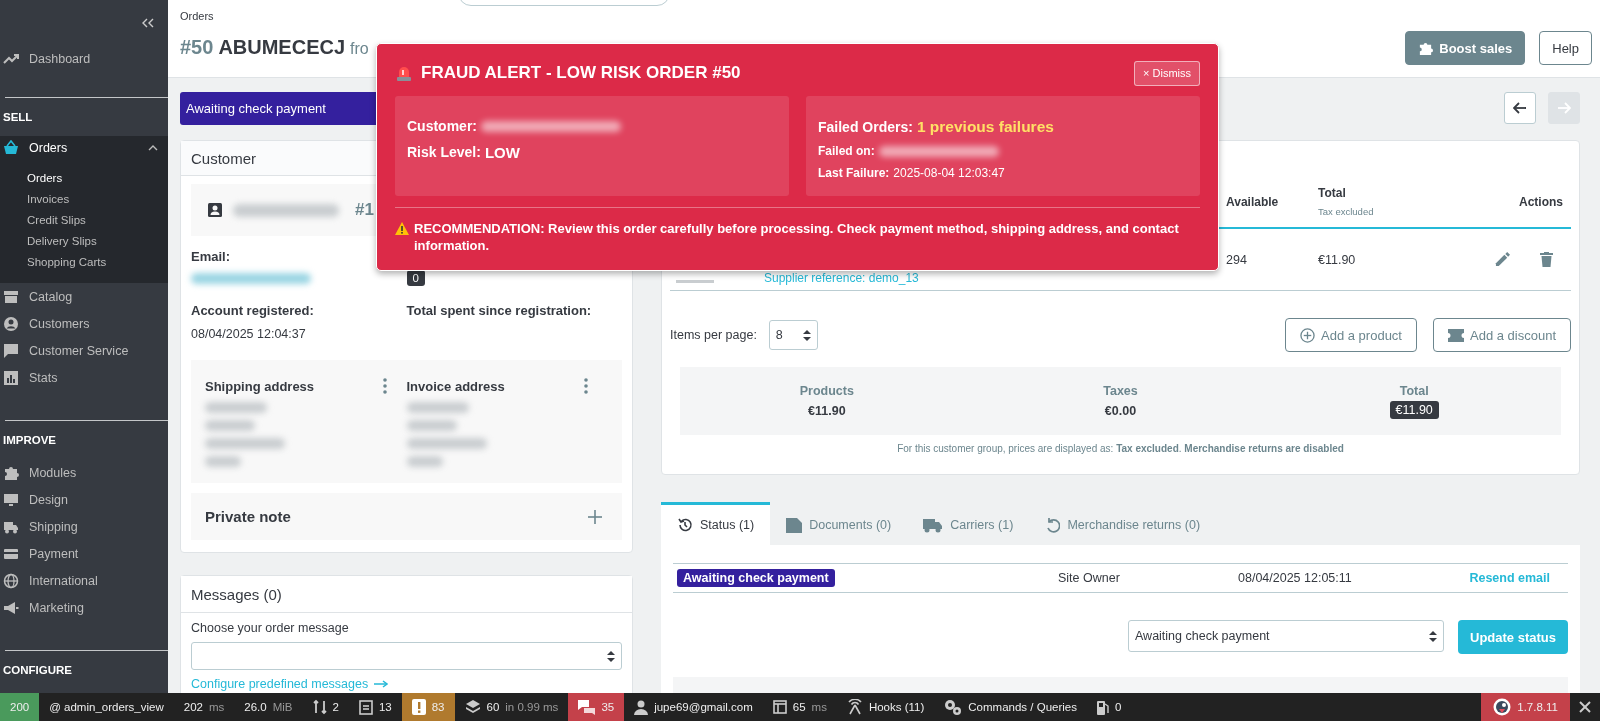  What do you see at coordinates (106, 707) in the screenshot?
I see `debug-bar-item: @ admin_orders_view` at bounding box center [106, 707].